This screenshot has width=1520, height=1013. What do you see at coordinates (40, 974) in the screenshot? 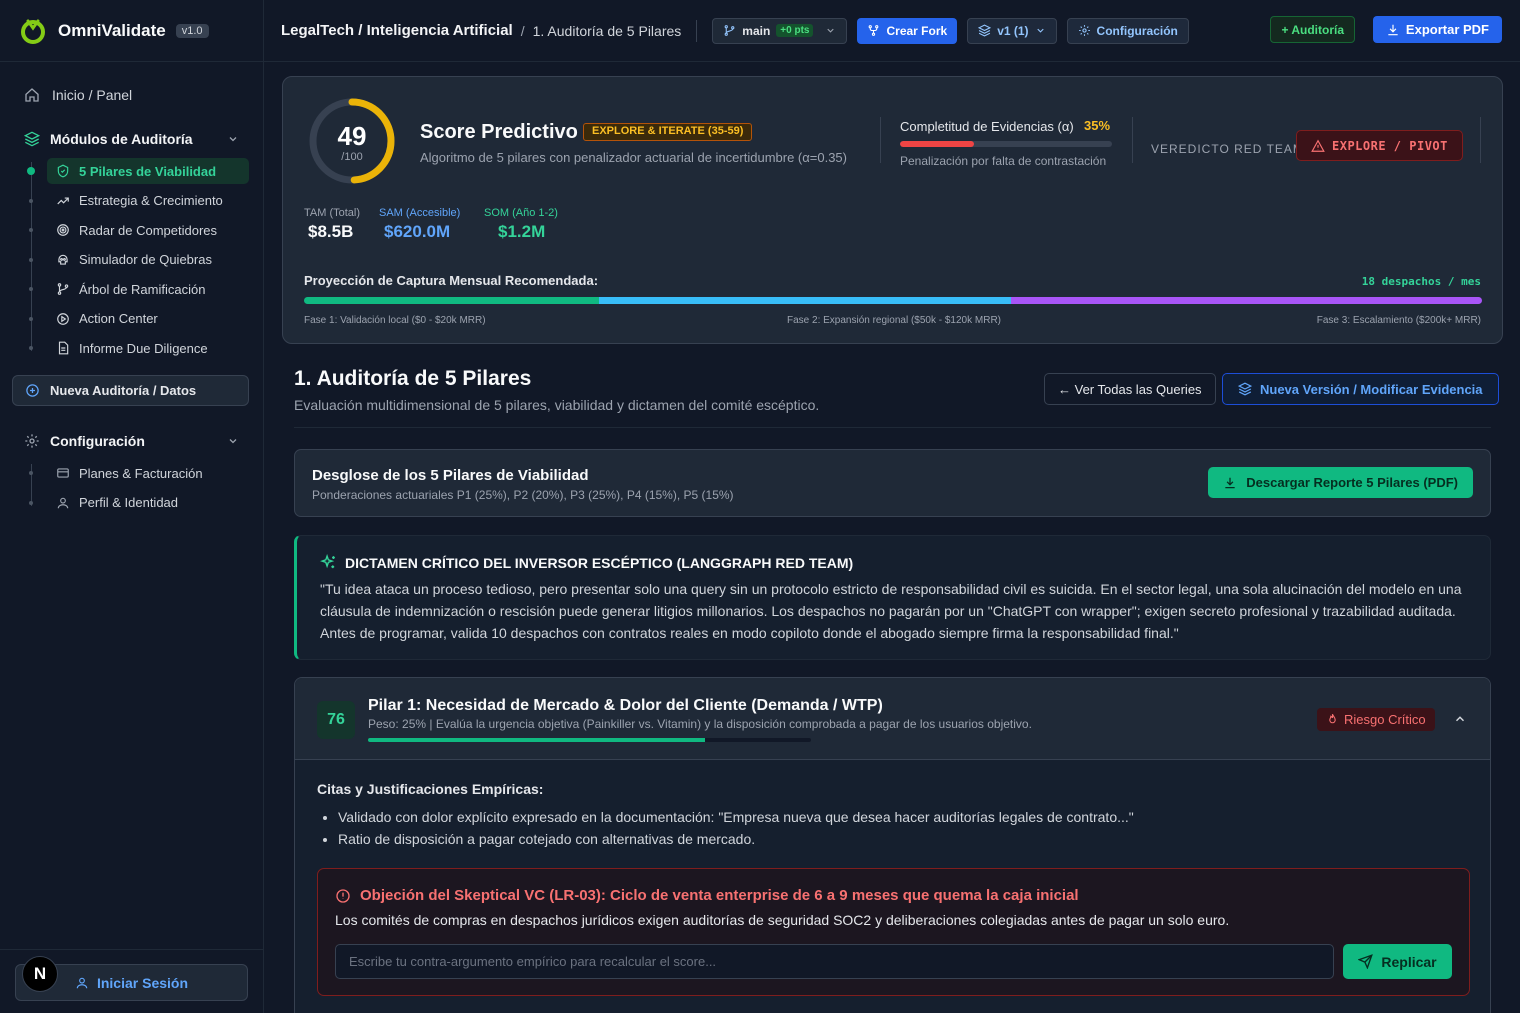
I see `avatar: N` at bounding box center [40, 974].